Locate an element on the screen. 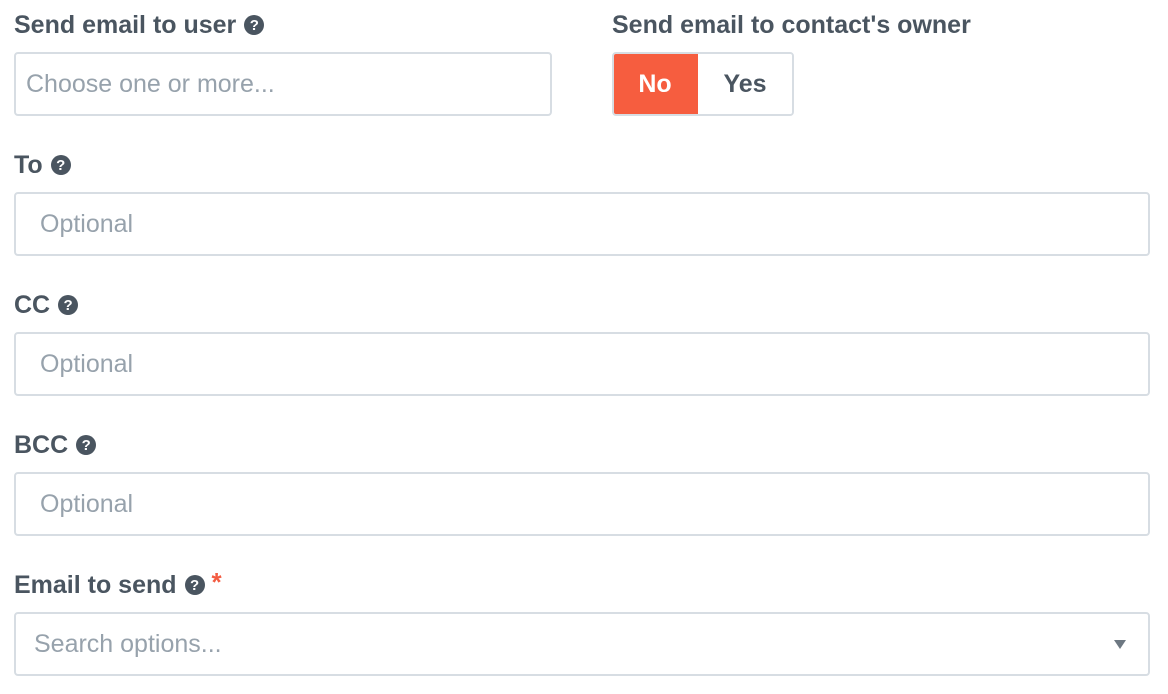 This screenshot has width=1168, height=694. email-to-send-search-input is located at coordinates (591, 644).